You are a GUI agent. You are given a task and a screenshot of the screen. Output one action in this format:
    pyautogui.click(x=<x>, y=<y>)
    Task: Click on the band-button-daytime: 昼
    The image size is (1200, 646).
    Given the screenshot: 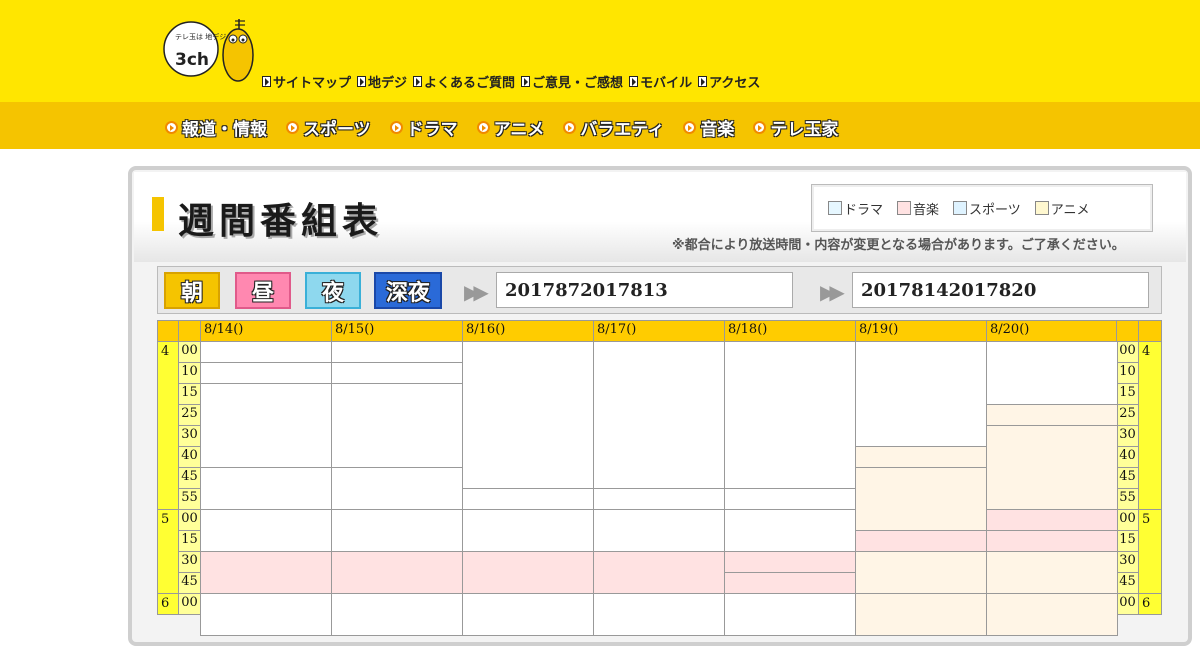 What is the action you would take?
    pyautogui.click(x=263, y=290)
    